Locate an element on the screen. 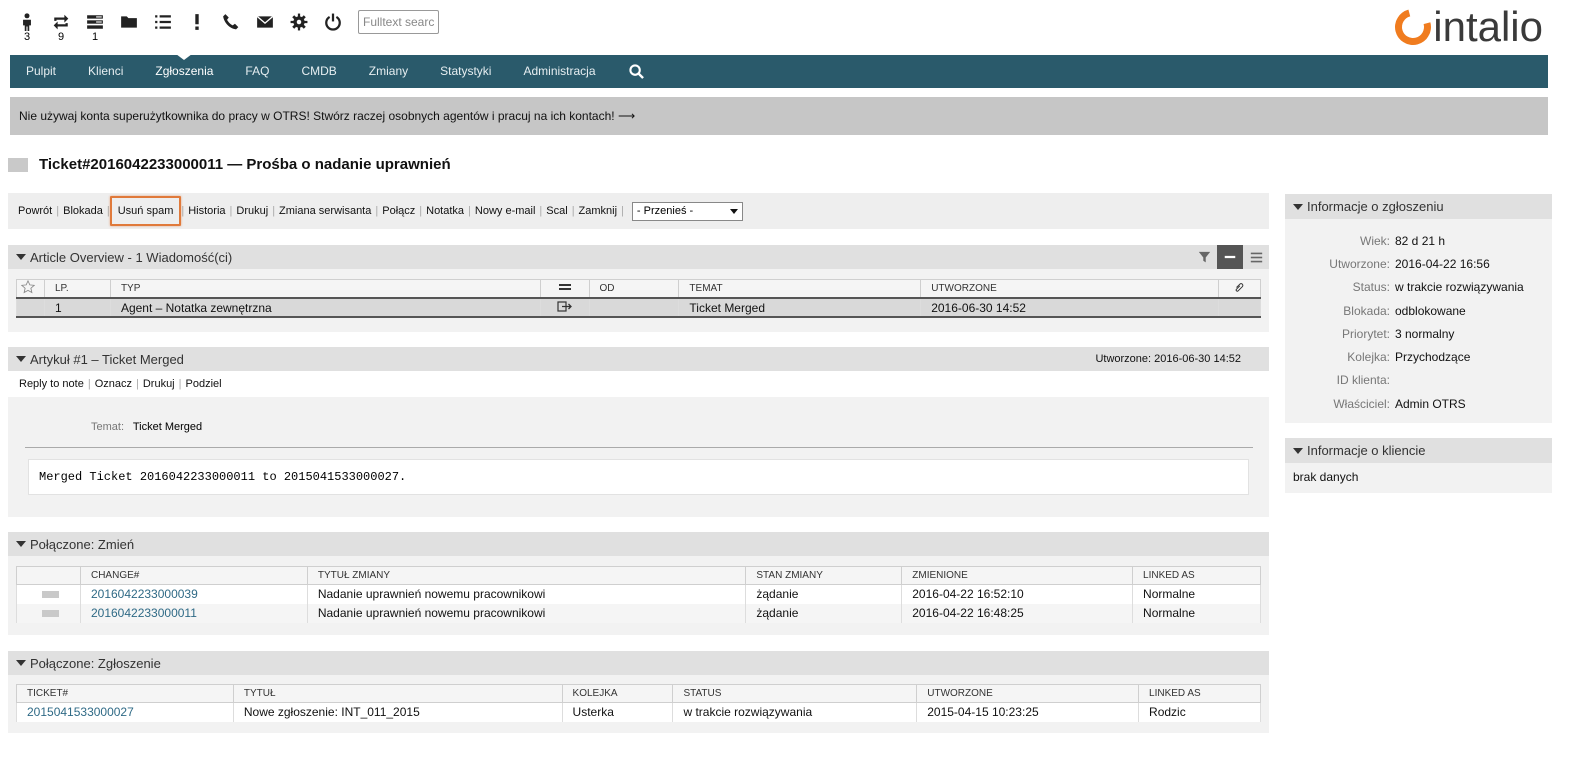 The image size is (1583, 779). close-button: Zamknij is located at coordinates (598, 211).